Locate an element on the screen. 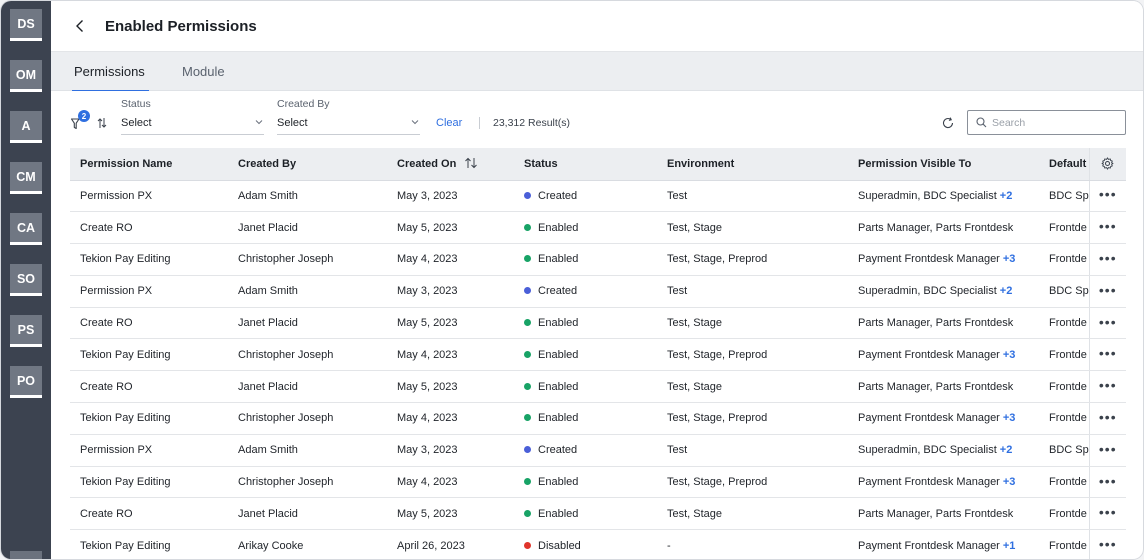 This screenshot has width=1144, height=560. cell-permission-visible-to: Payment Frontdesk Manager +3 is located at coordinates (943, 418).